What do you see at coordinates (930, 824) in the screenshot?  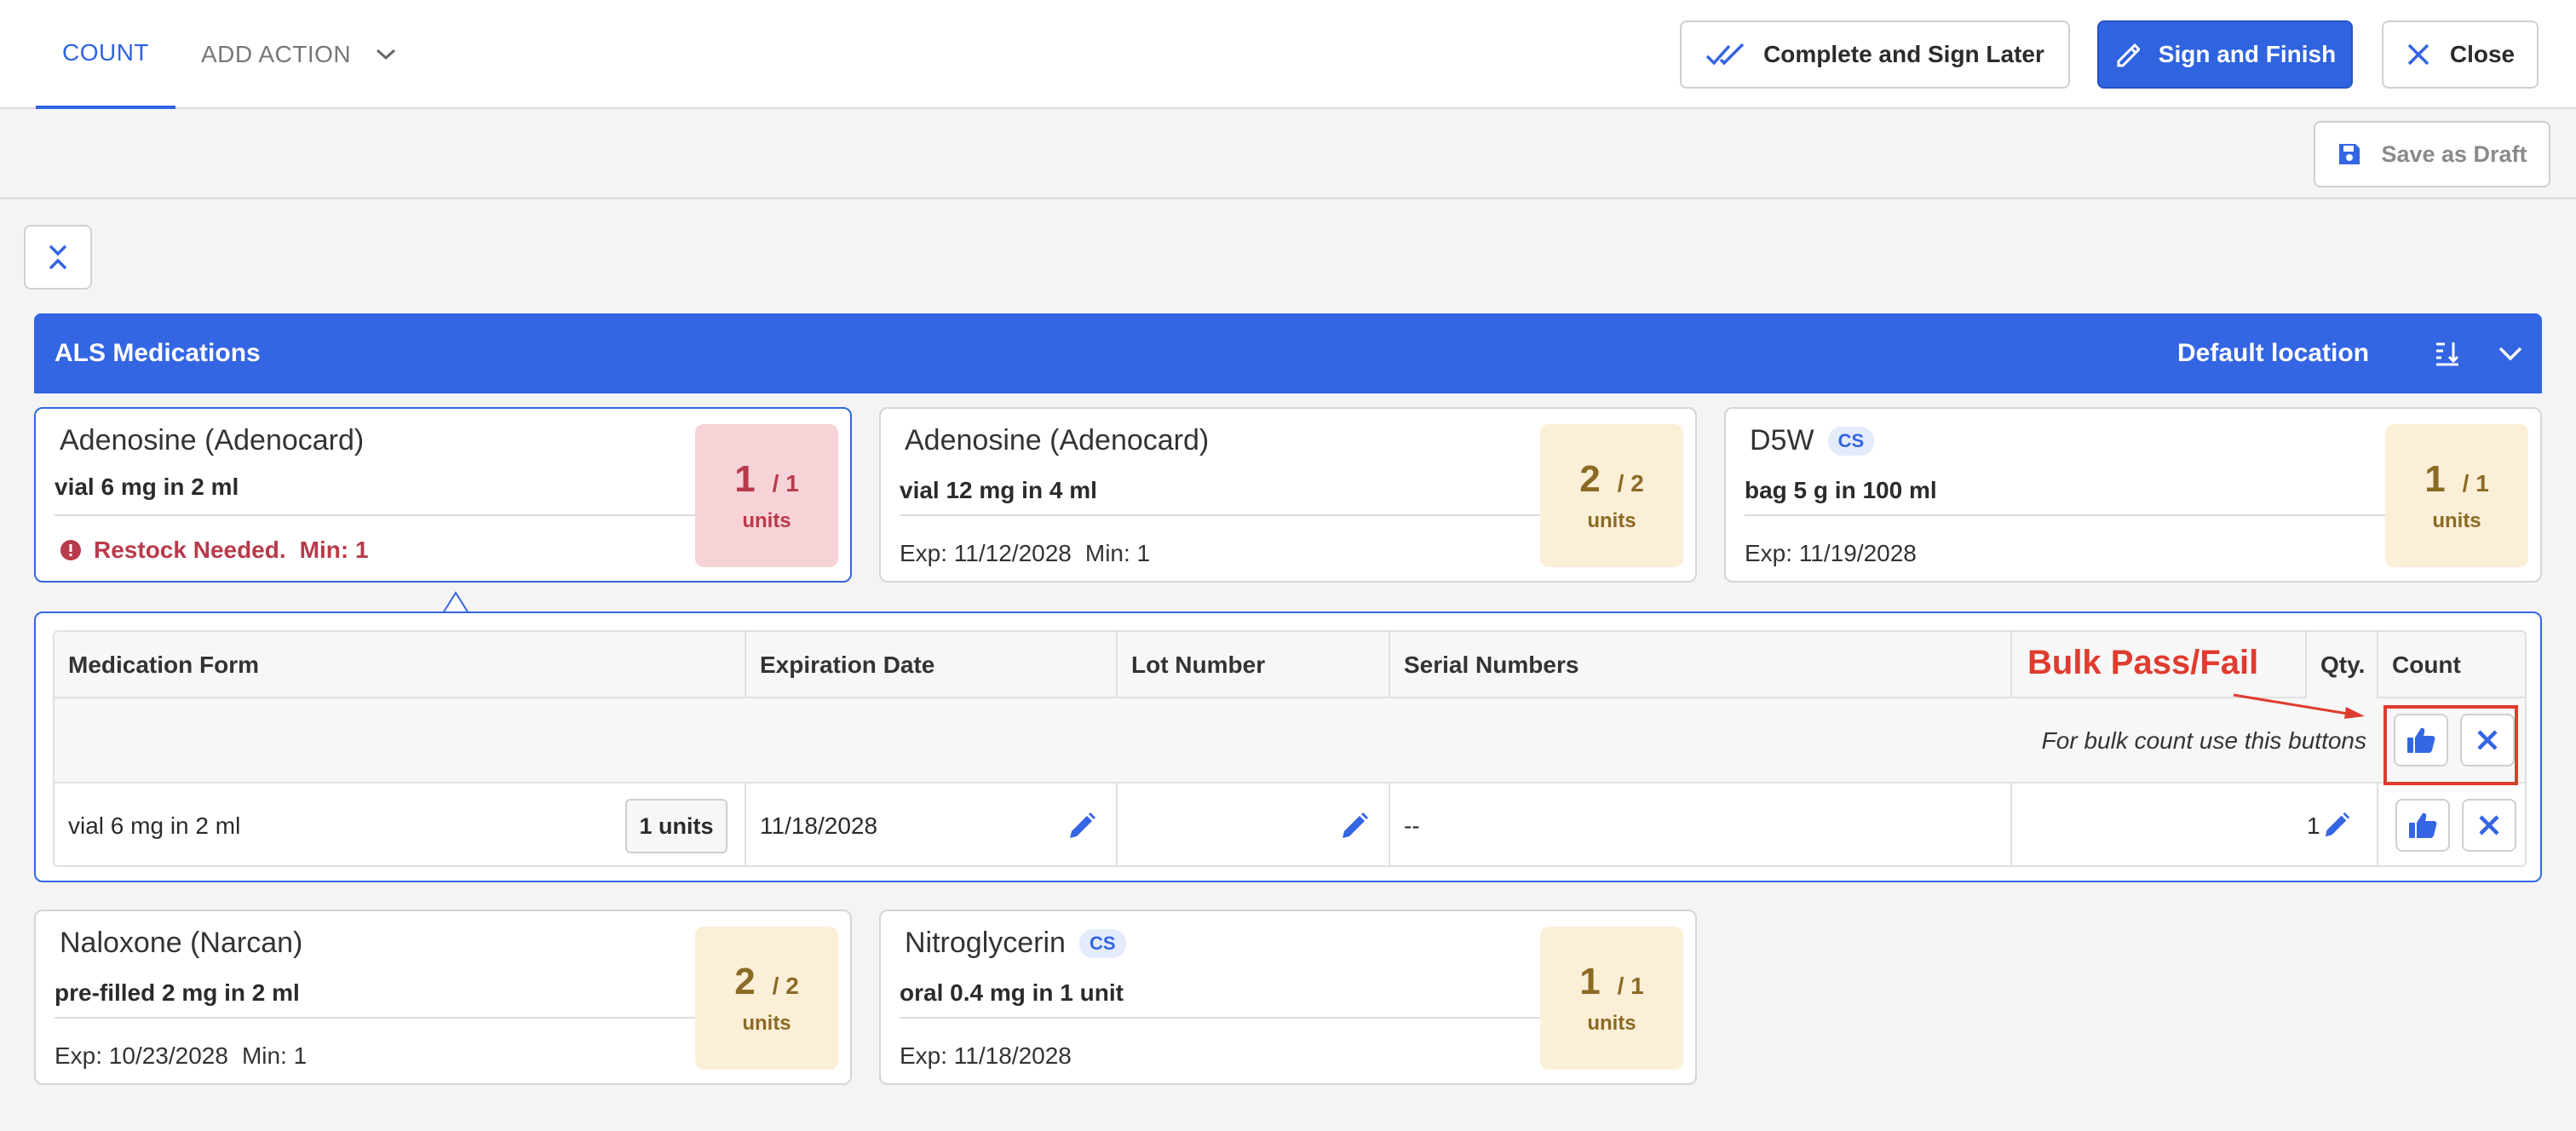 I see `row-expiration-date: 11/18/2028` at bounding box center [930, 824].